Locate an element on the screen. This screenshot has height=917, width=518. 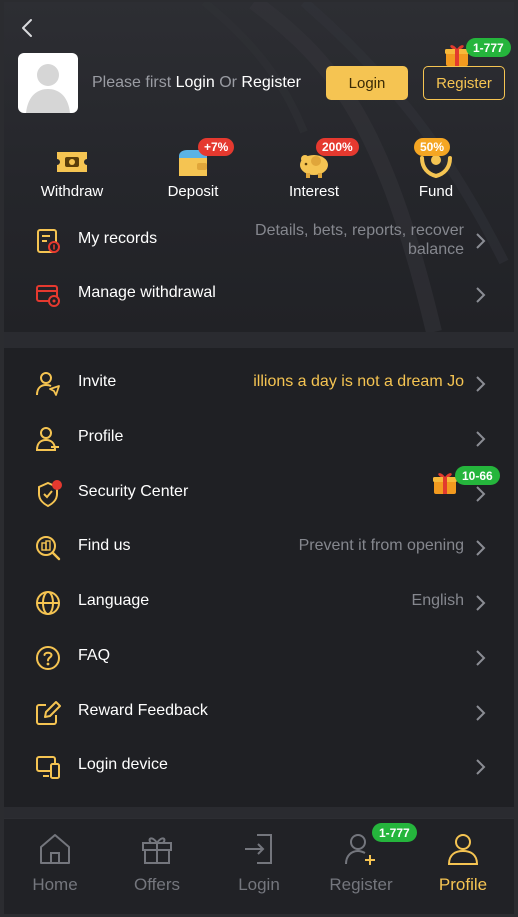
avatar is located at coordinates (48, 83).